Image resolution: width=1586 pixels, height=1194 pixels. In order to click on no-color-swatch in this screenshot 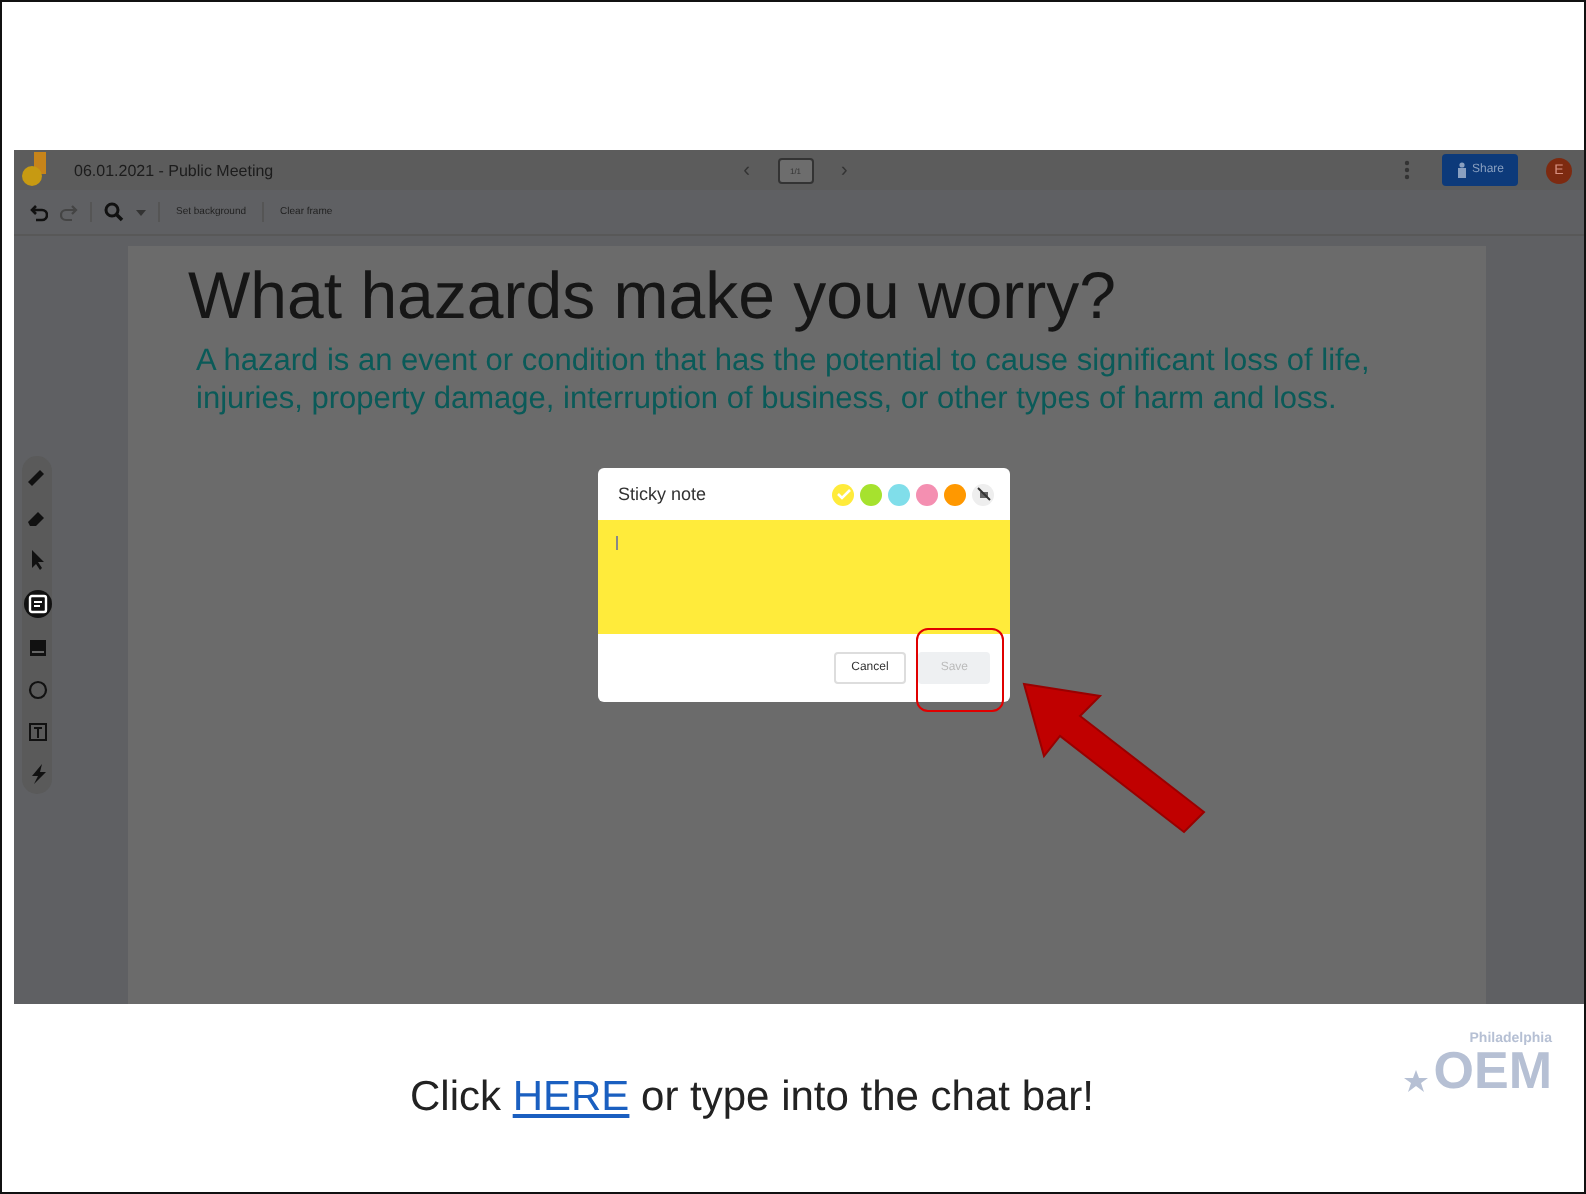, I will do `click(983, 494)`.